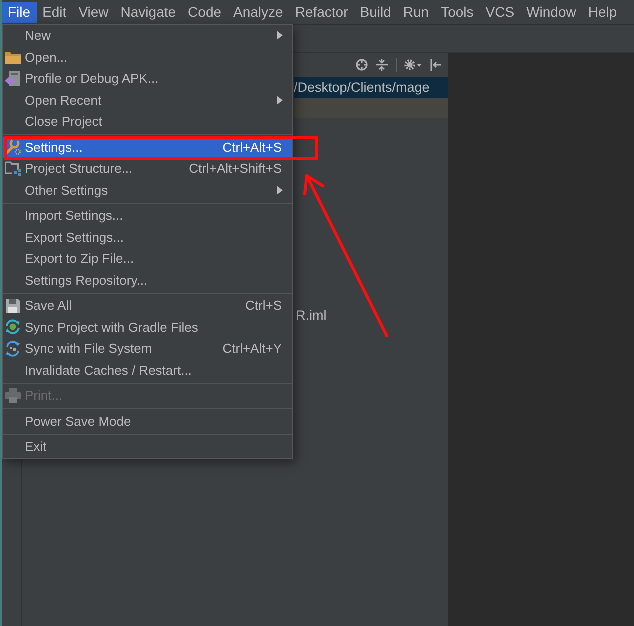  Describe the element at coordinates (13, 57) in the screenshot. I see `folder-icon` at that location.